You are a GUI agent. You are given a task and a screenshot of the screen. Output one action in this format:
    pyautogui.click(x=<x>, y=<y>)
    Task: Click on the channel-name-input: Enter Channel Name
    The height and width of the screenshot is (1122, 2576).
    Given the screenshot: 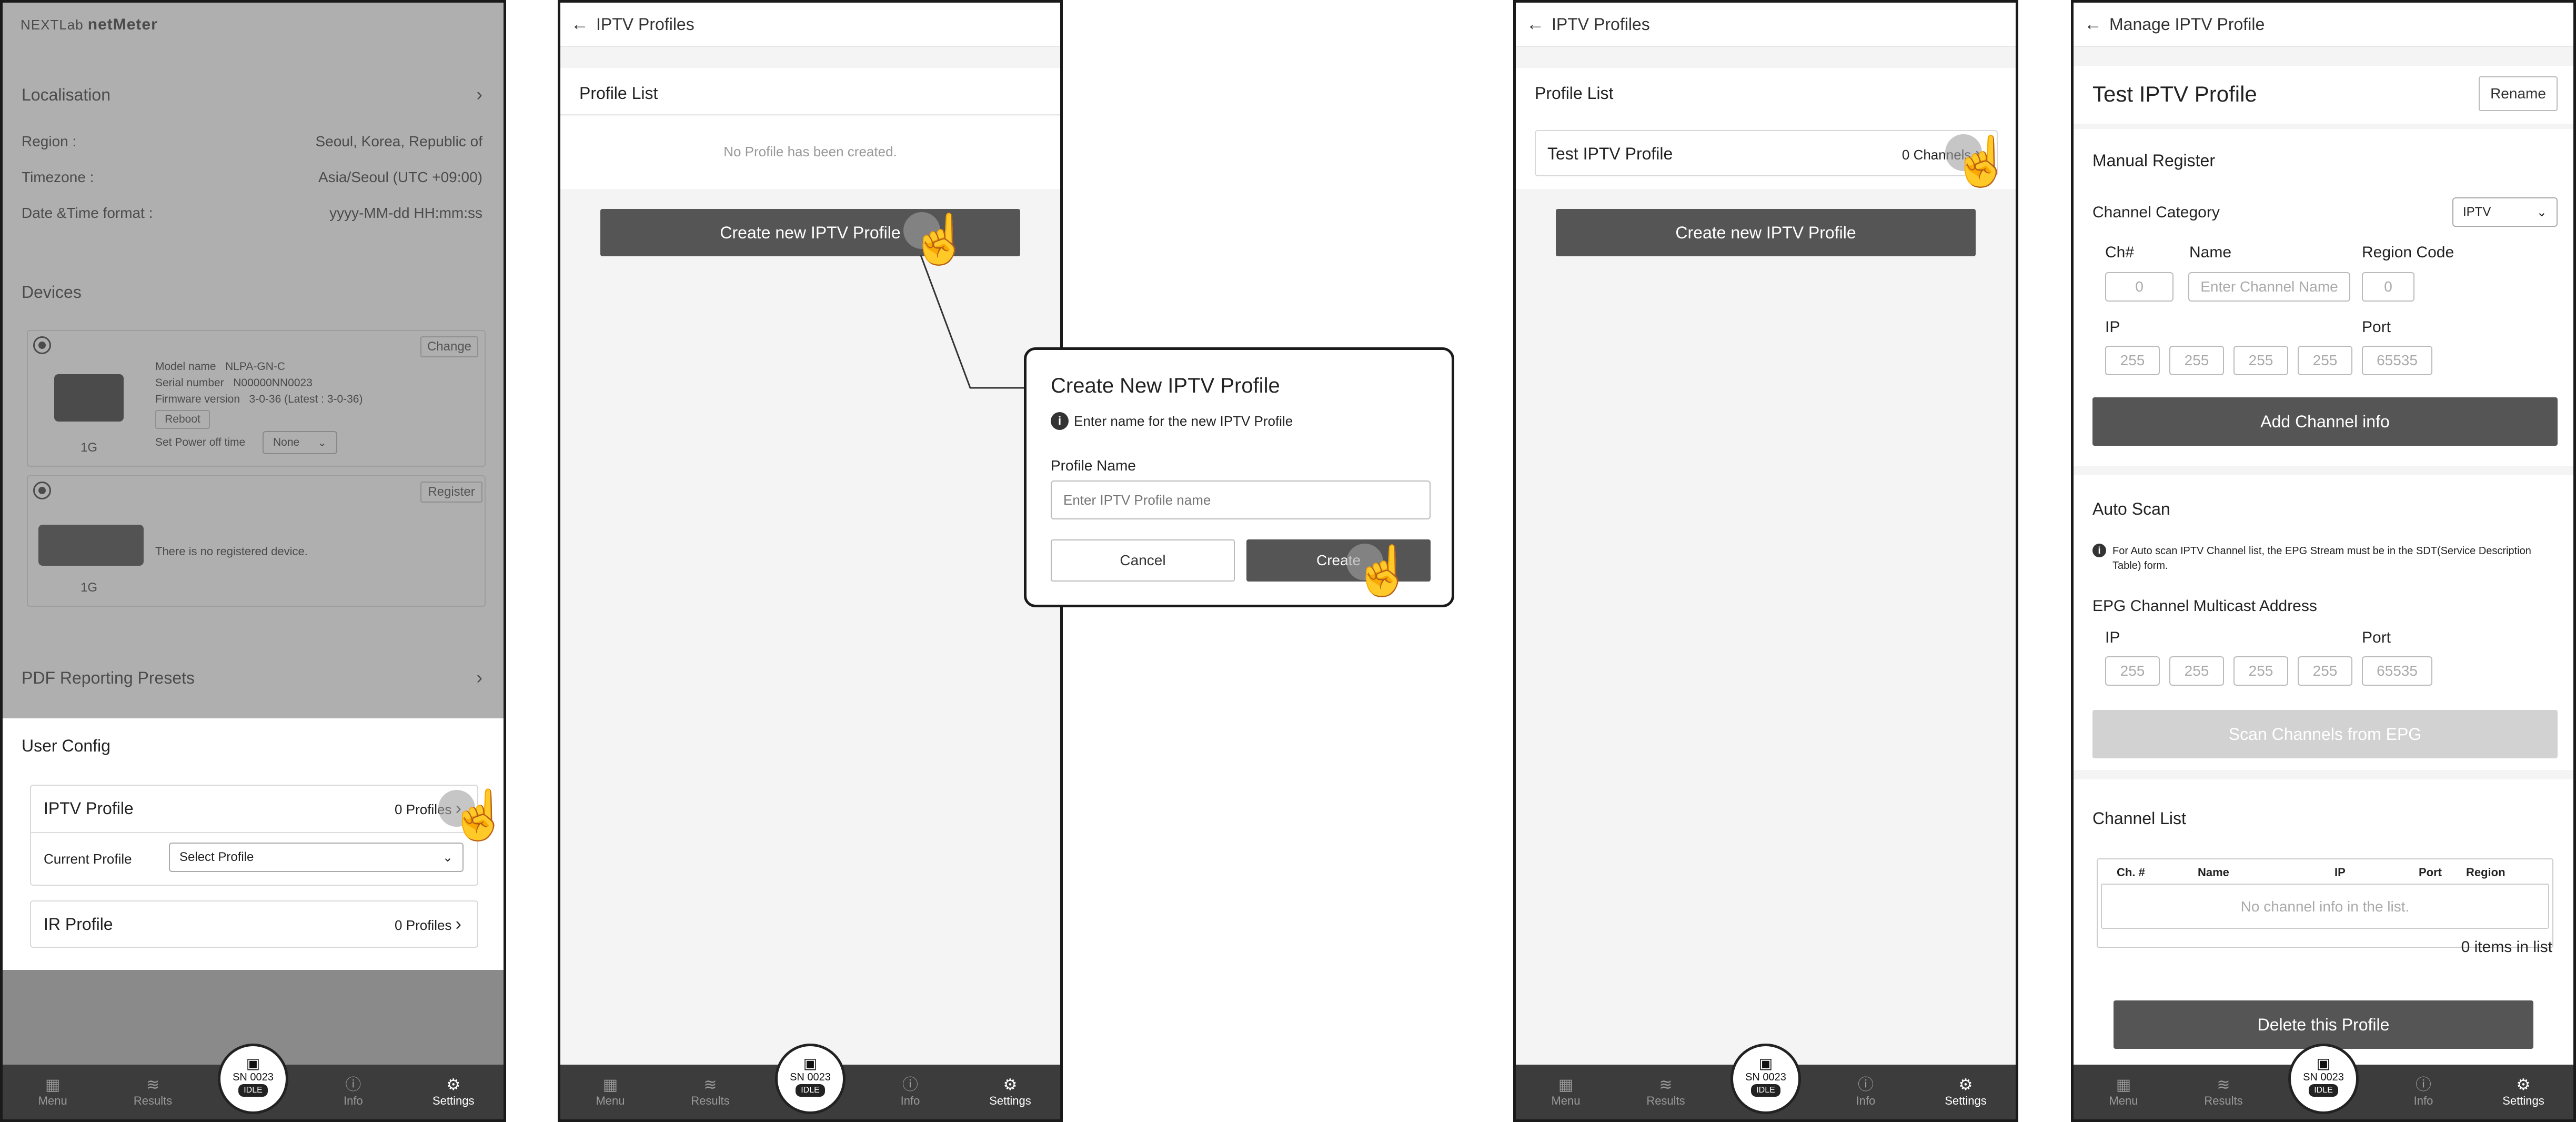 What is the action you would take?
    pyautogui.click(x=2269, y=287)
    